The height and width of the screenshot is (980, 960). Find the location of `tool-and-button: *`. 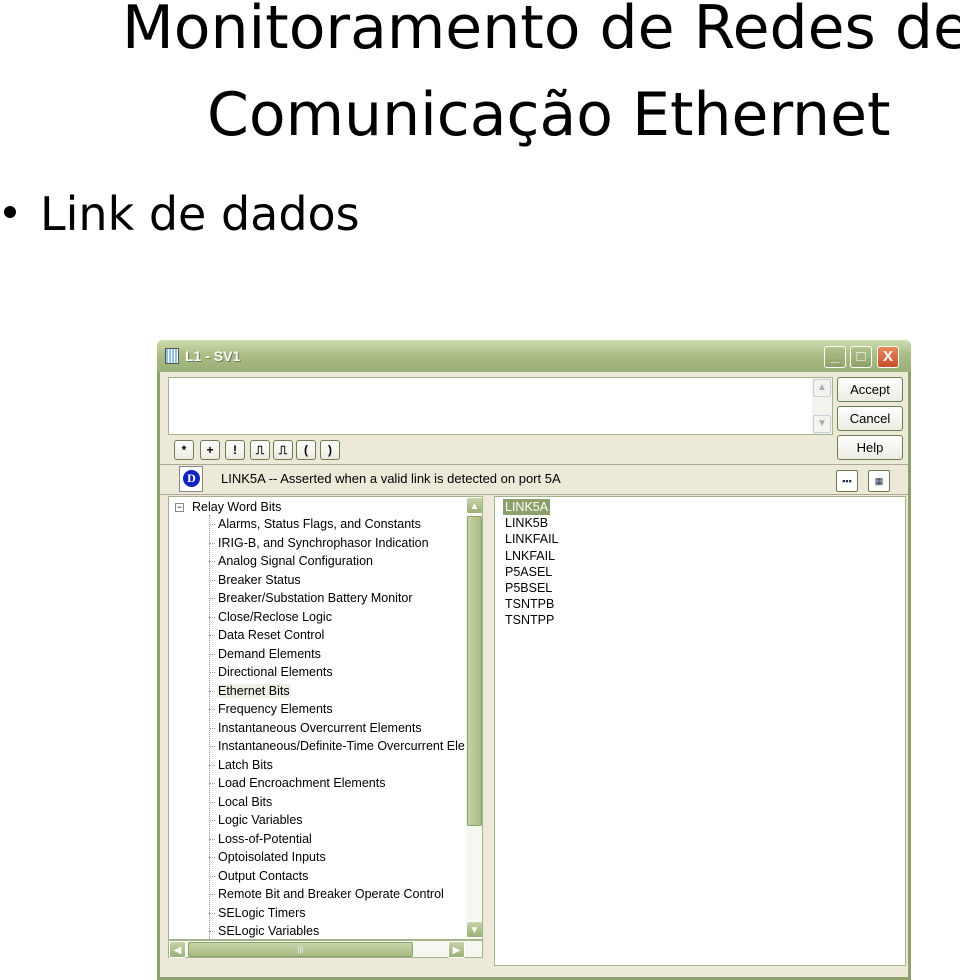

tool-and-button: * is located at coordinates (184, 450).